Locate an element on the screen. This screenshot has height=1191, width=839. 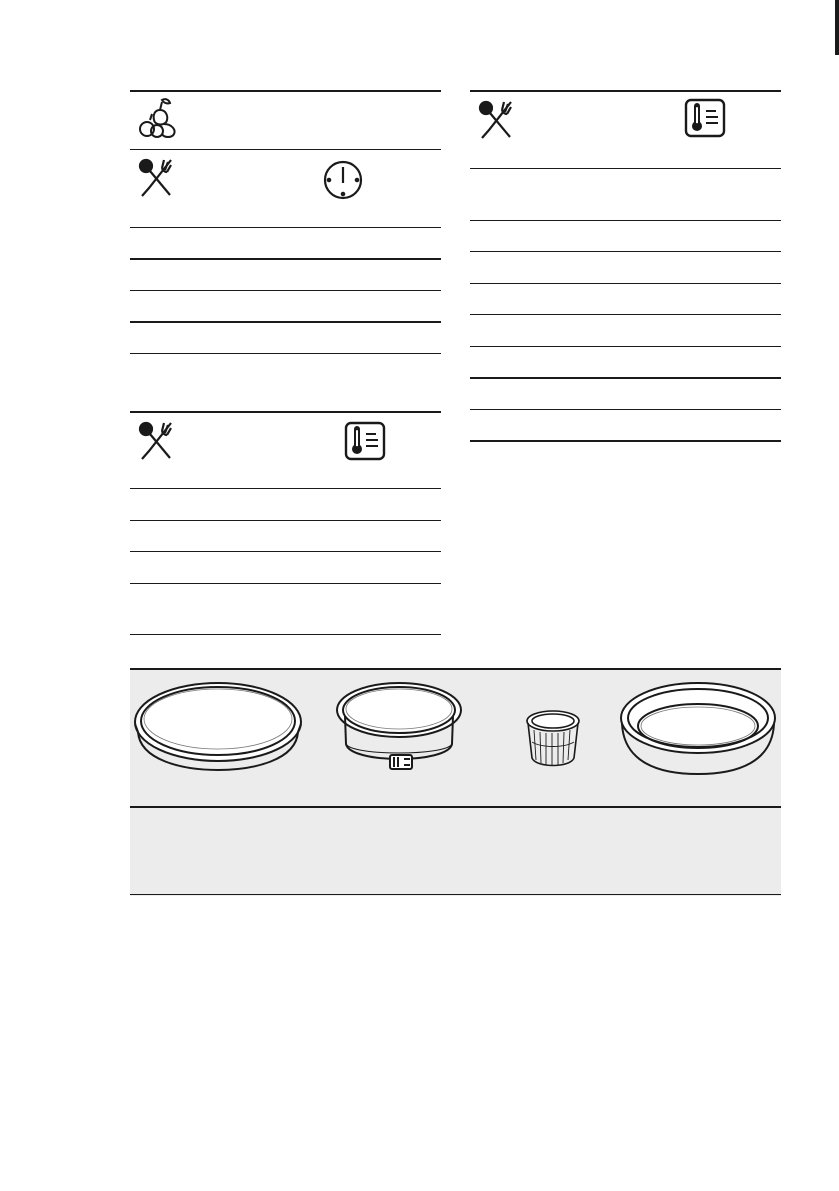
springform-tin-icon is located at coordinates (399, 728).